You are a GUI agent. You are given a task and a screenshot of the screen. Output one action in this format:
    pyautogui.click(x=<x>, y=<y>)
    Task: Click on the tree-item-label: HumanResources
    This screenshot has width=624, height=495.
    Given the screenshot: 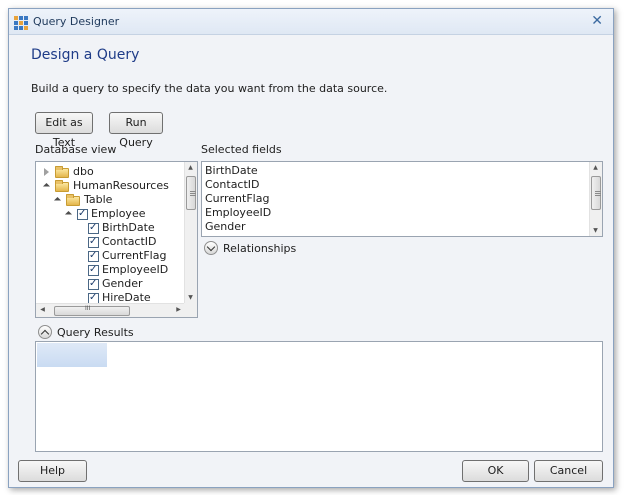 What is the action you would take?
    pyautogui.click(x=121, y=185)
    